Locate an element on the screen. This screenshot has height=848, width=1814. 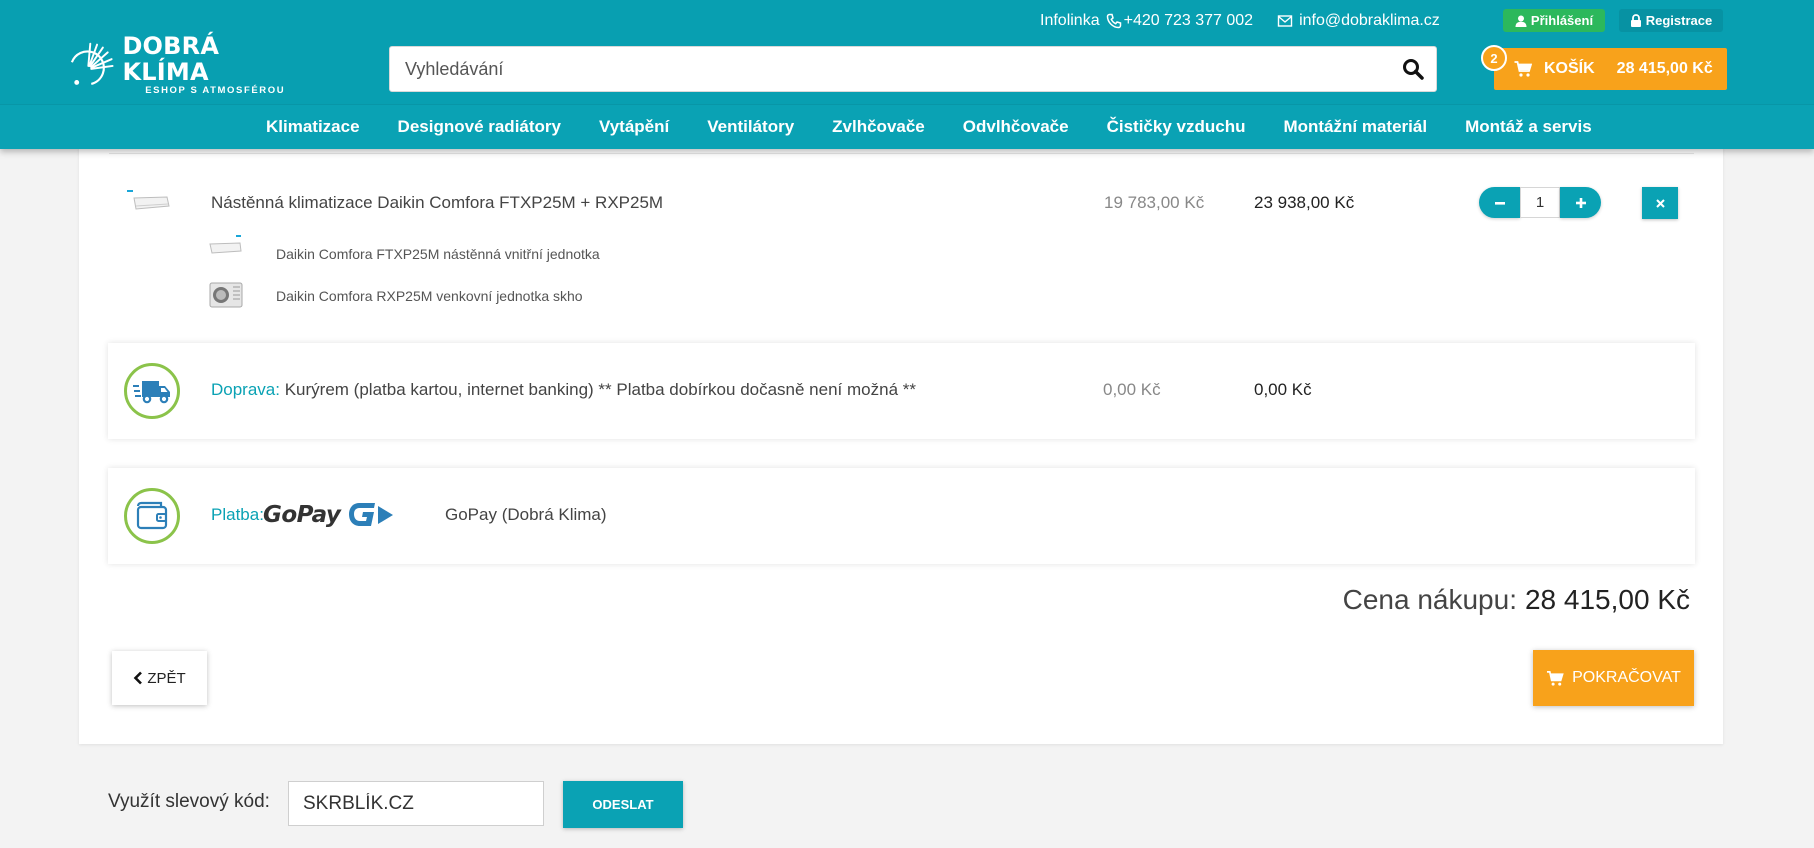
nav-item-ventilatory: Ventilátory is located at coordinates (750, 127).